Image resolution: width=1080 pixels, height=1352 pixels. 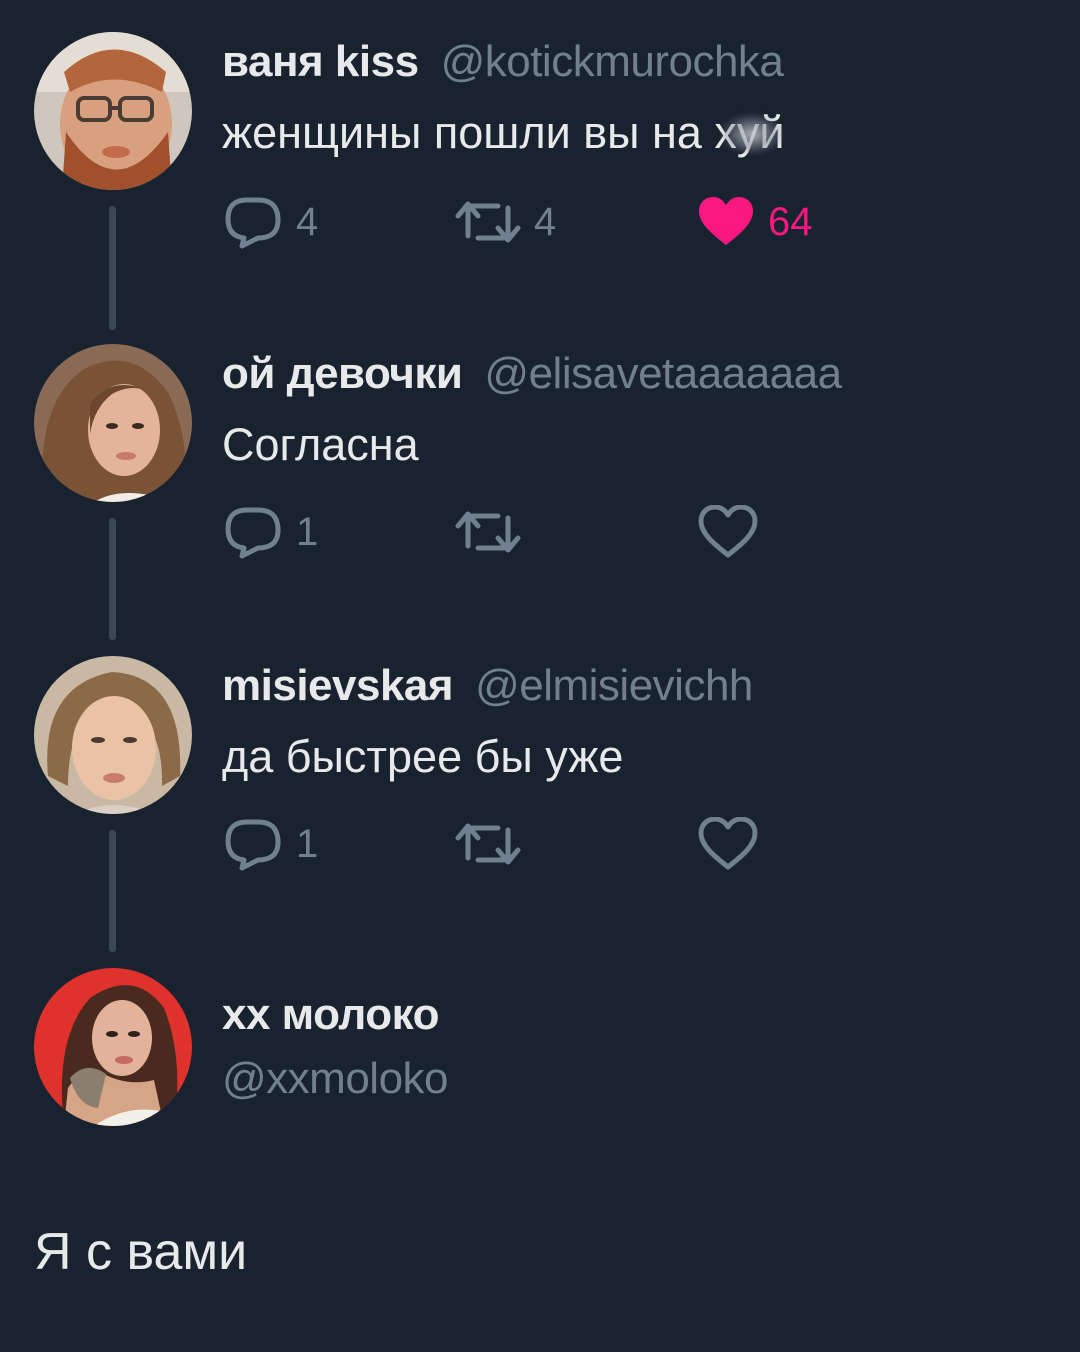 I want to click on tweet-text: Согласна, so click(x=320, y=444).